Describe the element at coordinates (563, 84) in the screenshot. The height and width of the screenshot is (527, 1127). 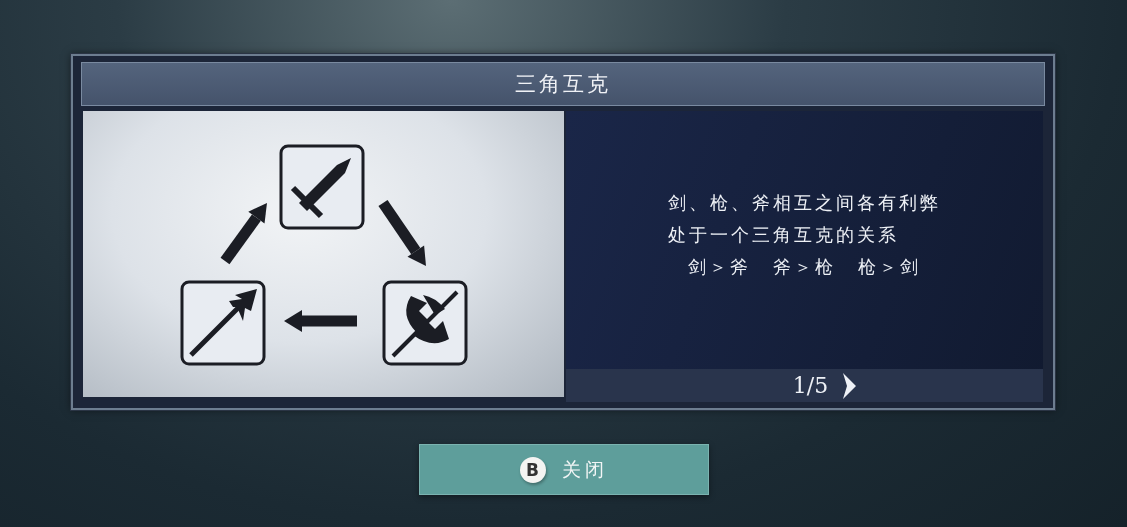
I see `dialog-title: 三角互克` at that location.